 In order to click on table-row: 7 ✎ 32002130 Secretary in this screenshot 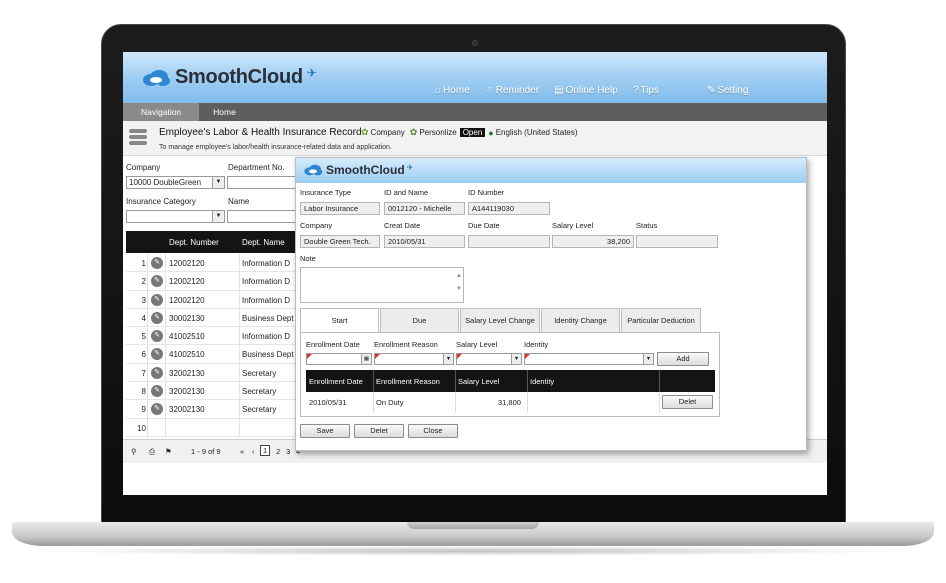, I will do `click(216, 373)`.